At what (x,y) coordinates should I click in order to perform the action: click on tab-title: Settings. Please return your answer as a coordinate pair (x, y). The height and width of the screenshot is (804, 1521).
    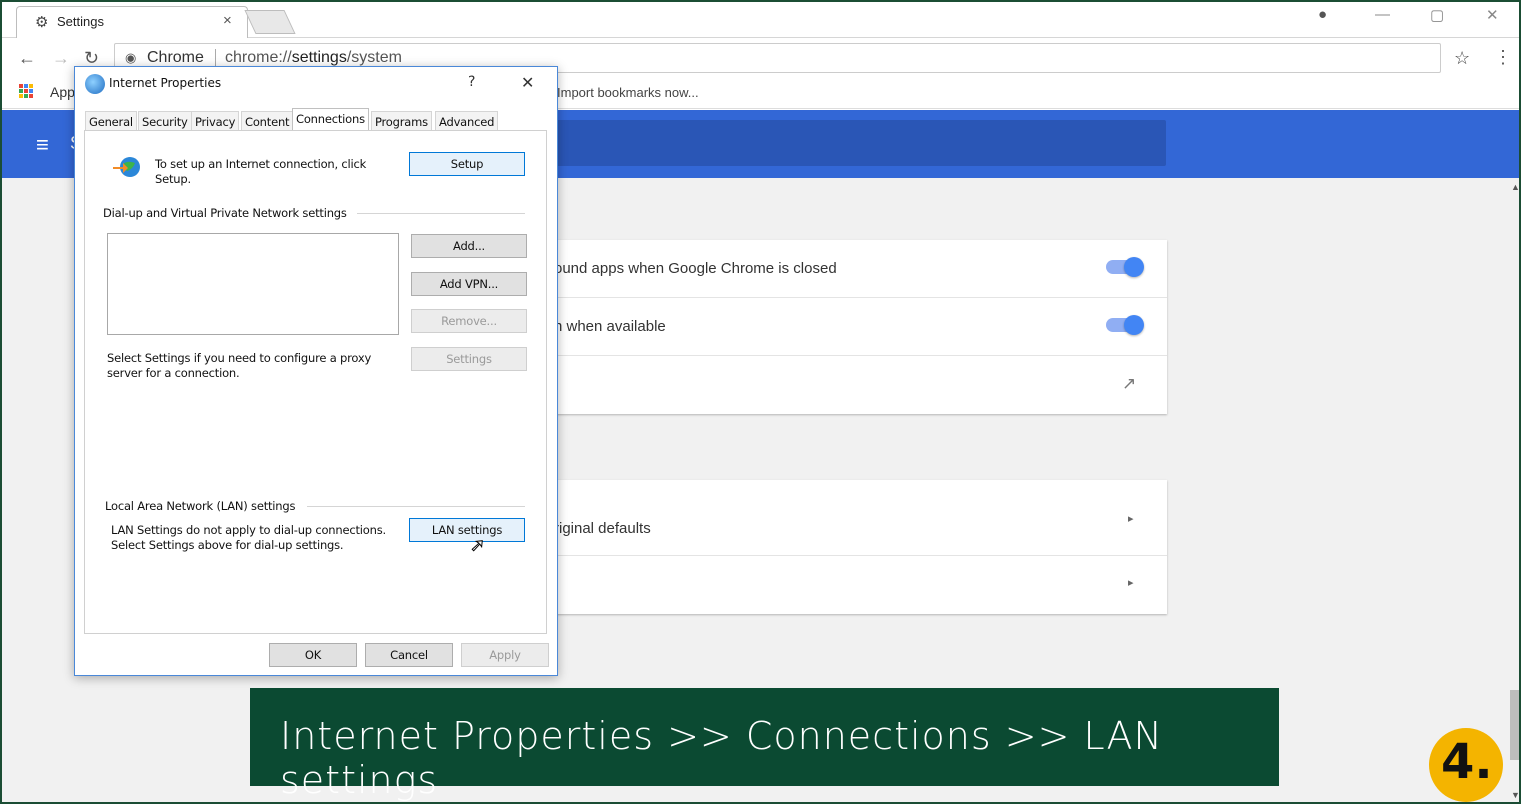
    Looking at the image, I should click on (80, 21).